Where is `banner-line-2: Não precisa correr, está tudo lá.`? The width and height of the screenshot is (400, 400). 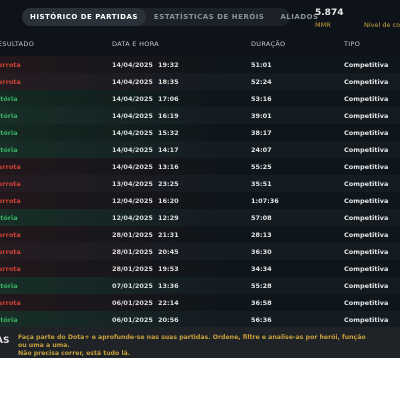
banner-line-2: Não precisa correr, está tudo lá. is located at coordinates (74, 353).